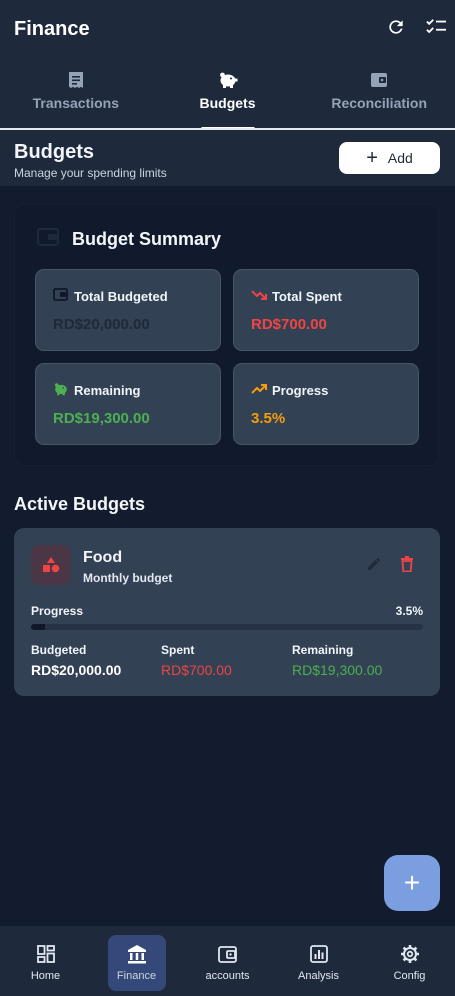 The height and width of the screenshot is (996, 455). What do you see at coordinates (178, 650) in the screenshot?
I see `spent-label: Spent` at bounding box center [178, 650].